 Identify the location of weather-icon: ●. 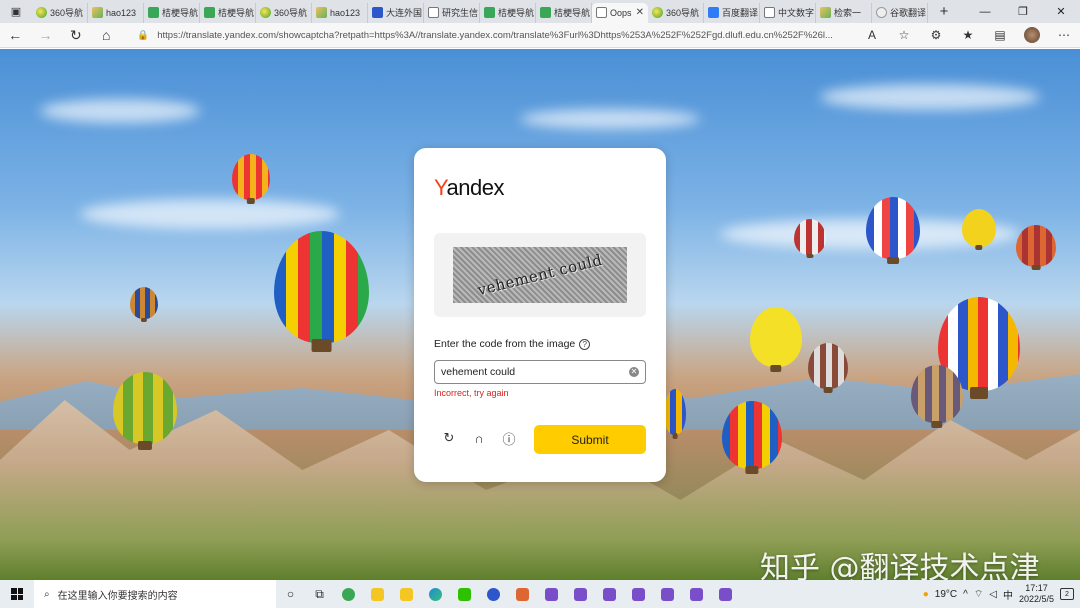
(926, 594).